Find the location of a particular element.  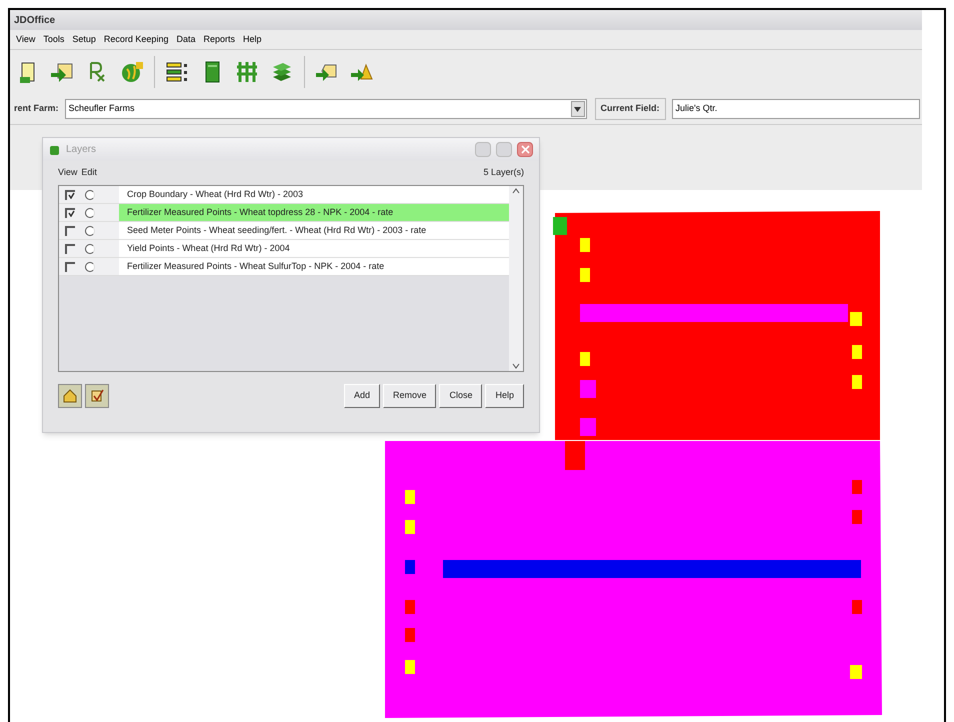

dialog-button: Add is located at coordinates (362, 396).